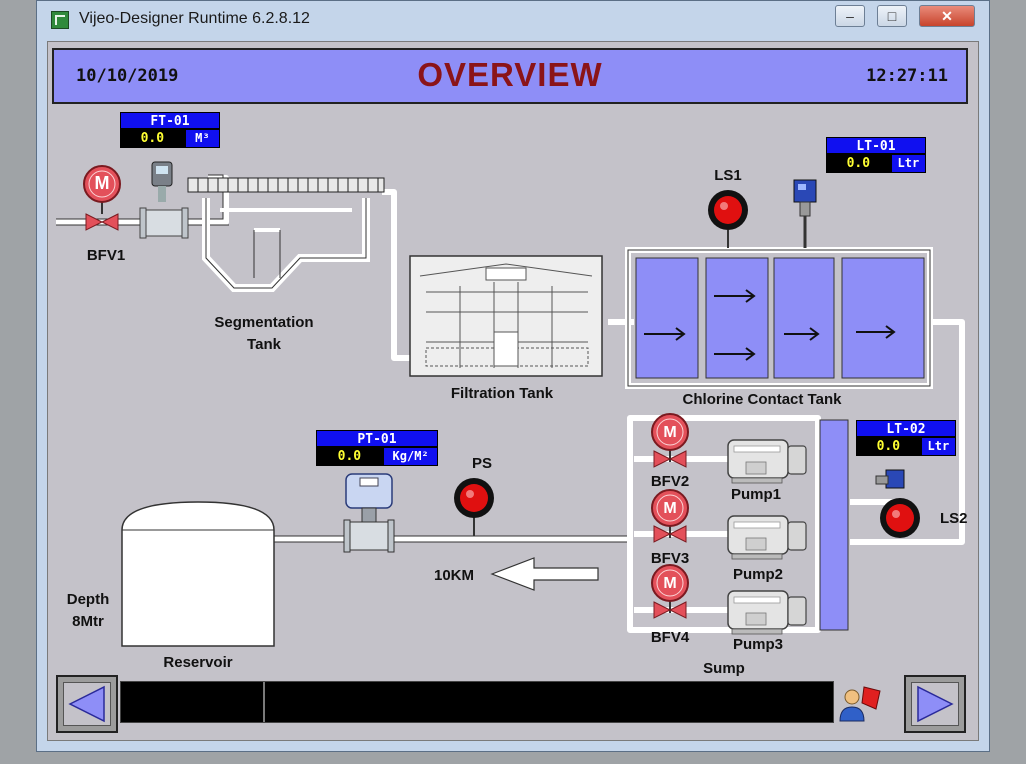 This screenshot has height=764, width=1026. What do you see at coordinates (544, 574) in the screenshot?
I see `flow-direction-arrow` at bounding box center [544, 574].